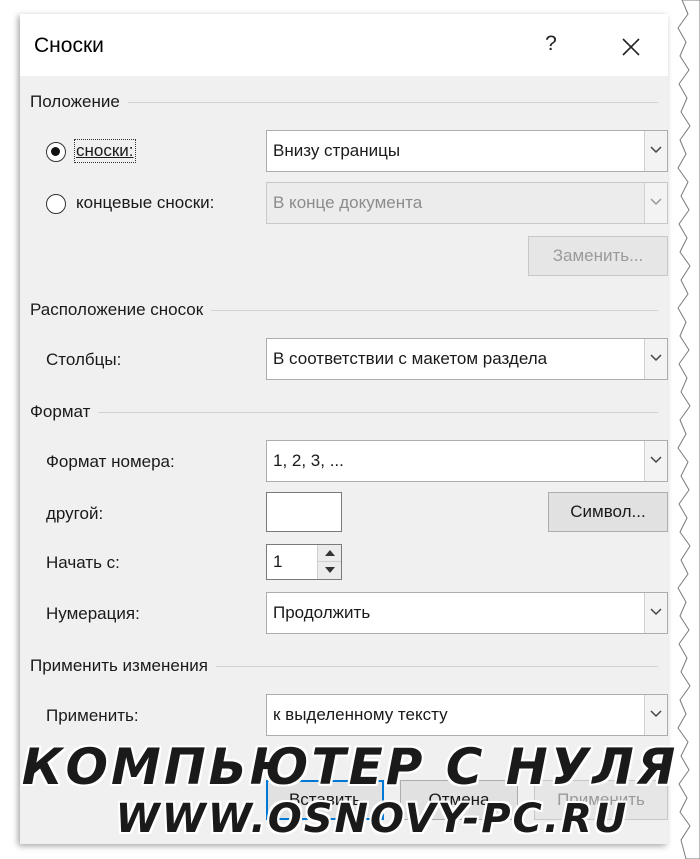 Image resolution: width=700 pixels, height=859 pixels. Describe the element at coordinates (360, 714) in the screenshot. I see `apply-to-value: к выделенному тексту` at that location.